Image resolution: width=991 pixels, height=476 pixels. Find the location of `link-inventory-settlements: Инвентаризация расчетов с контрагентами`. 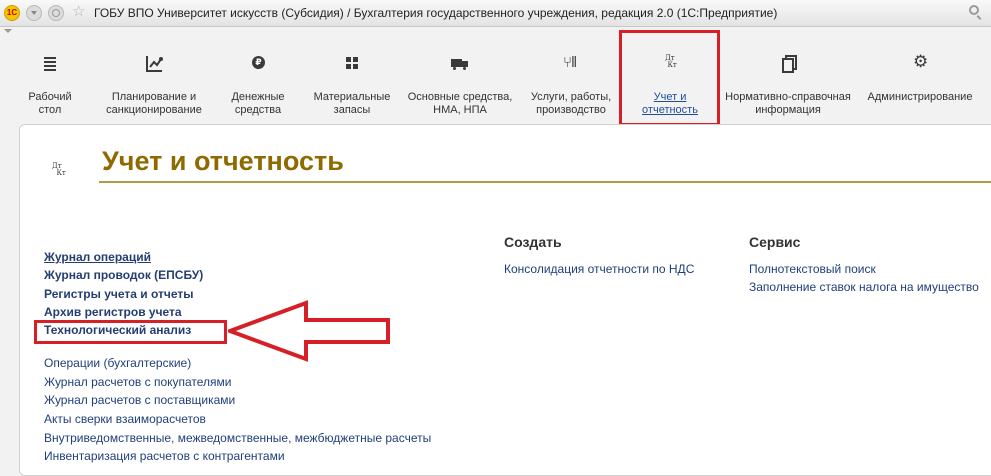

link-inventory-settlements: Инвентаризация расчетов с контрагентами is located at coordinates (164, 456).